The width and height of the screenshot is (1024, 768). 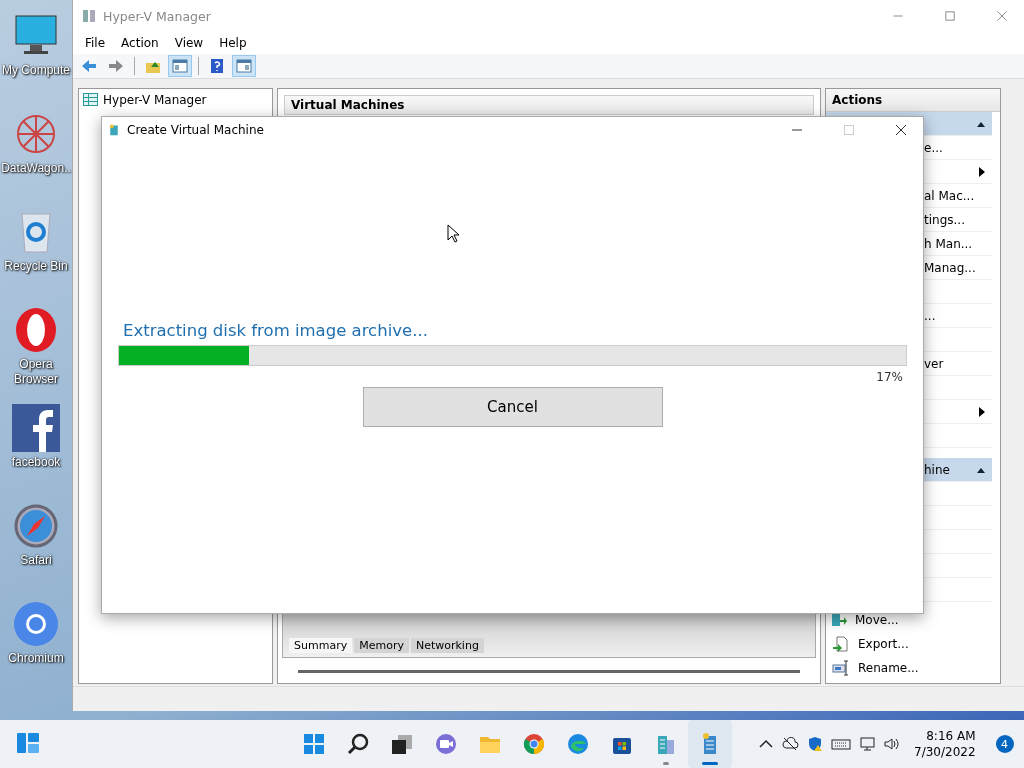 I want to click on section-title: Virtual Machines, so click(x=549, y=105).